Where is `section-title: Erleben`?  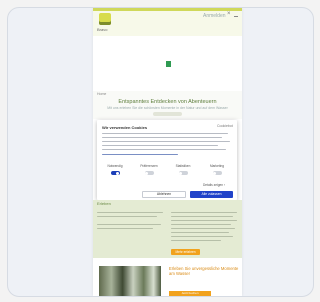
section-title: Erleben is located at coordinates (104, 203).